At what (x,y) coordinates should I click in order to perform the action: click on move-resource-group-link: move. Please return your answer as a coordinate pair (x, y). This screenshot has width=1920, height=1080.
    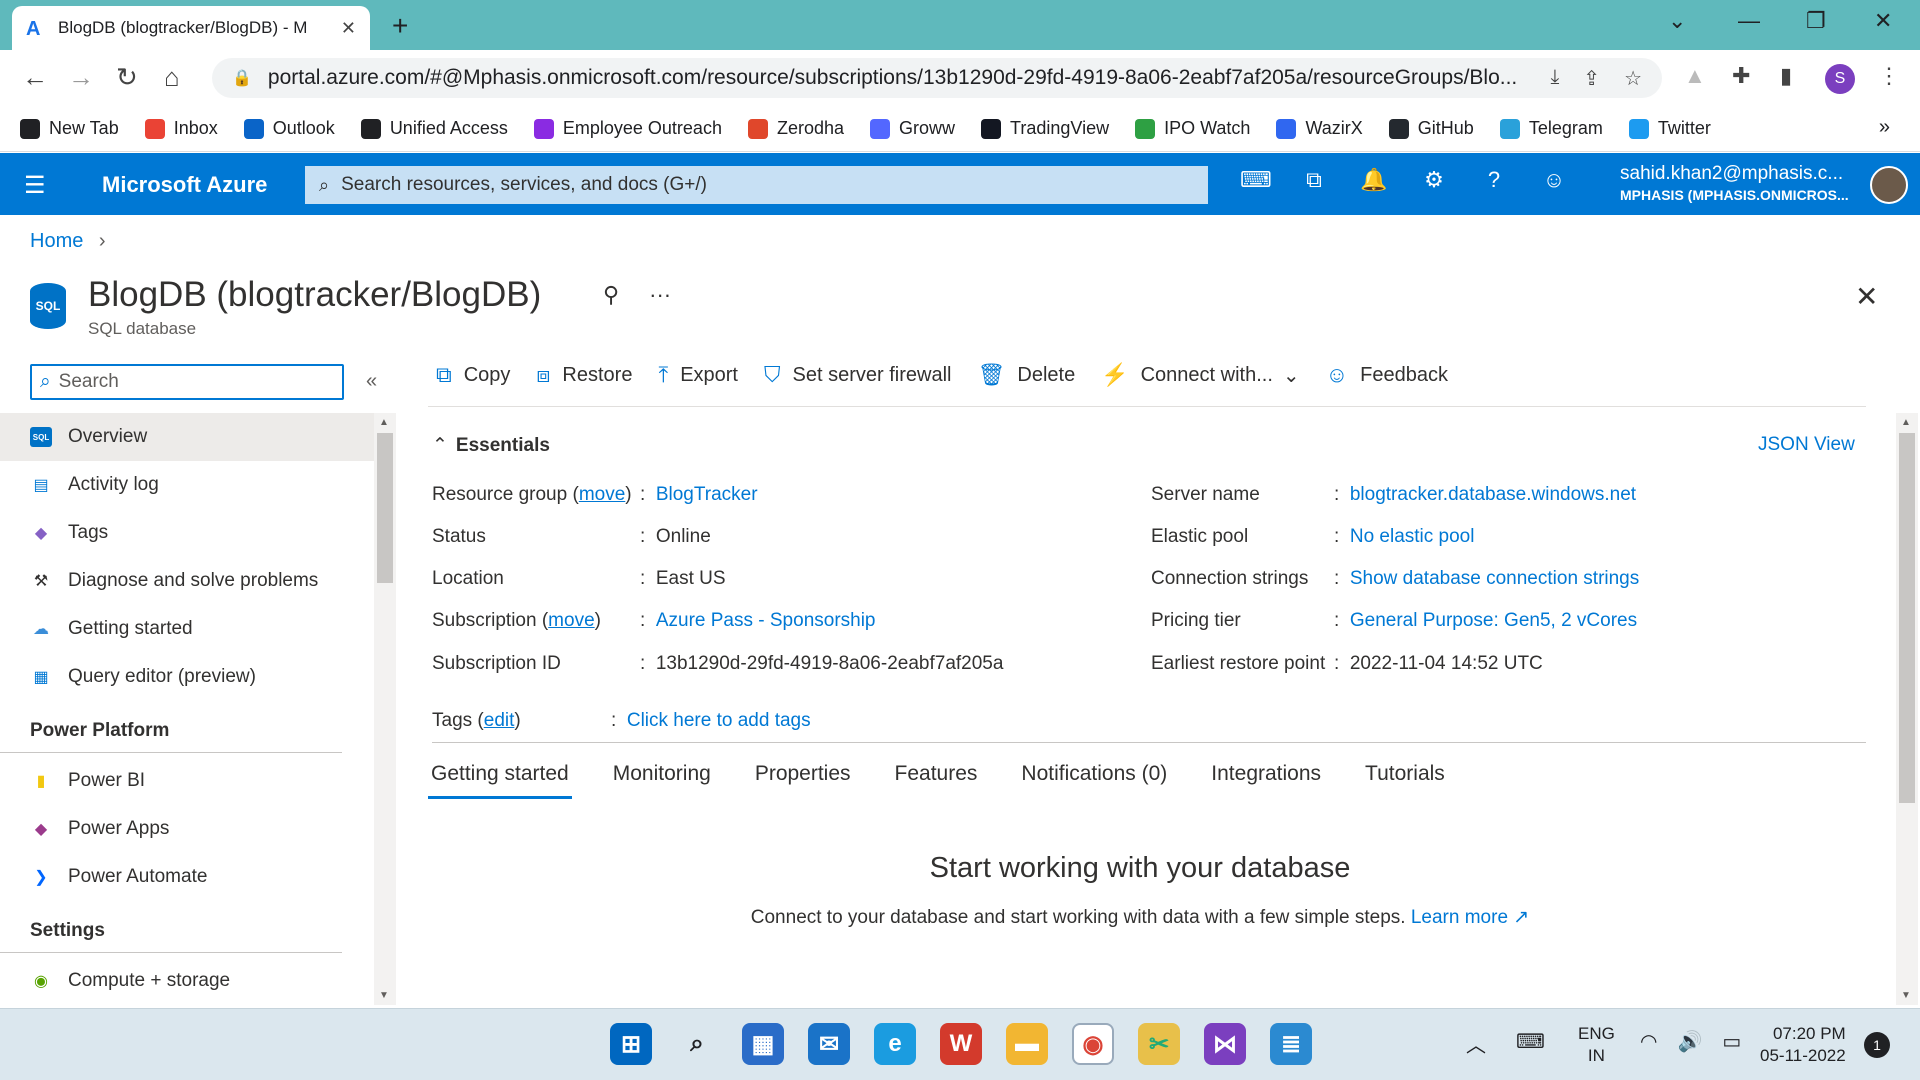
    Looking at the image, I should click on (602, 495).